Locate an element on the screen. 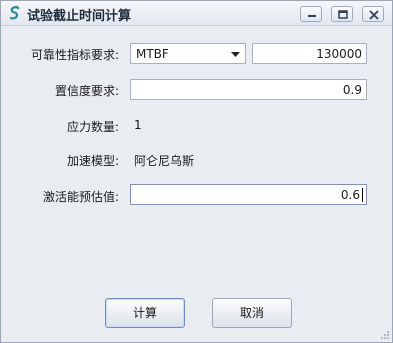  reliability-metric-select: MTBF is located at coordinates (188, 53).